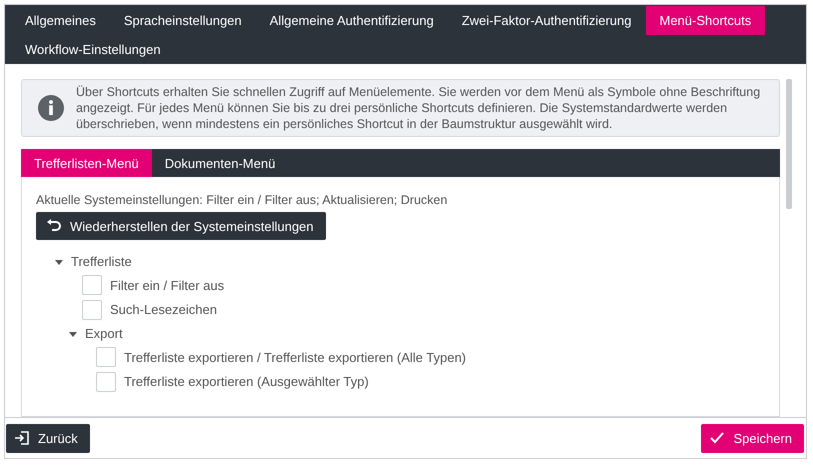 The height and width of the screenshot is (465, 813). Describe the element at coordinates (86, 163) in the screenshot. I see `tab: Trefferlisten-Menü` at that location.